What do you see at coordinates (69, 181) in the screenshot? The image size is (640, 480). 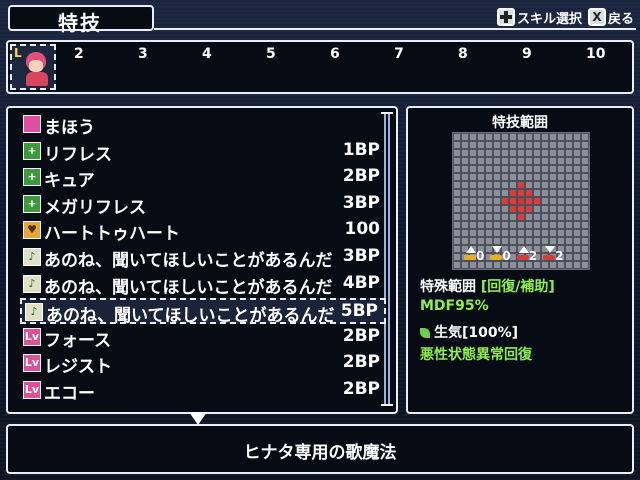 I see `skill-name: キュア` at bounding box center [69, 181].